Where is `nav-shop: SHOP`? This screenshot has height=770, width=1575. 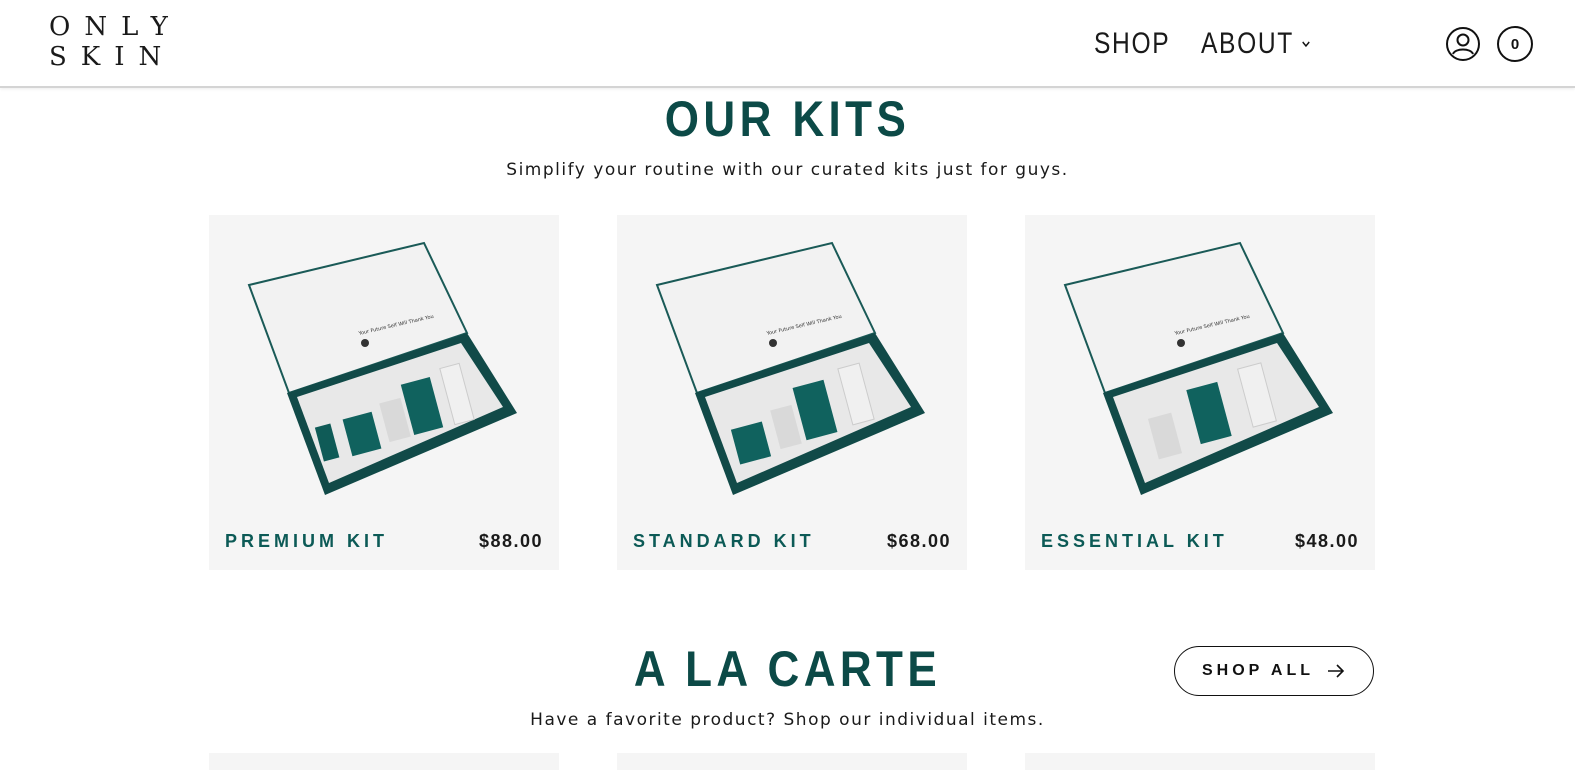
nav-shop: SHOP is located at coordinates (1132, 44).